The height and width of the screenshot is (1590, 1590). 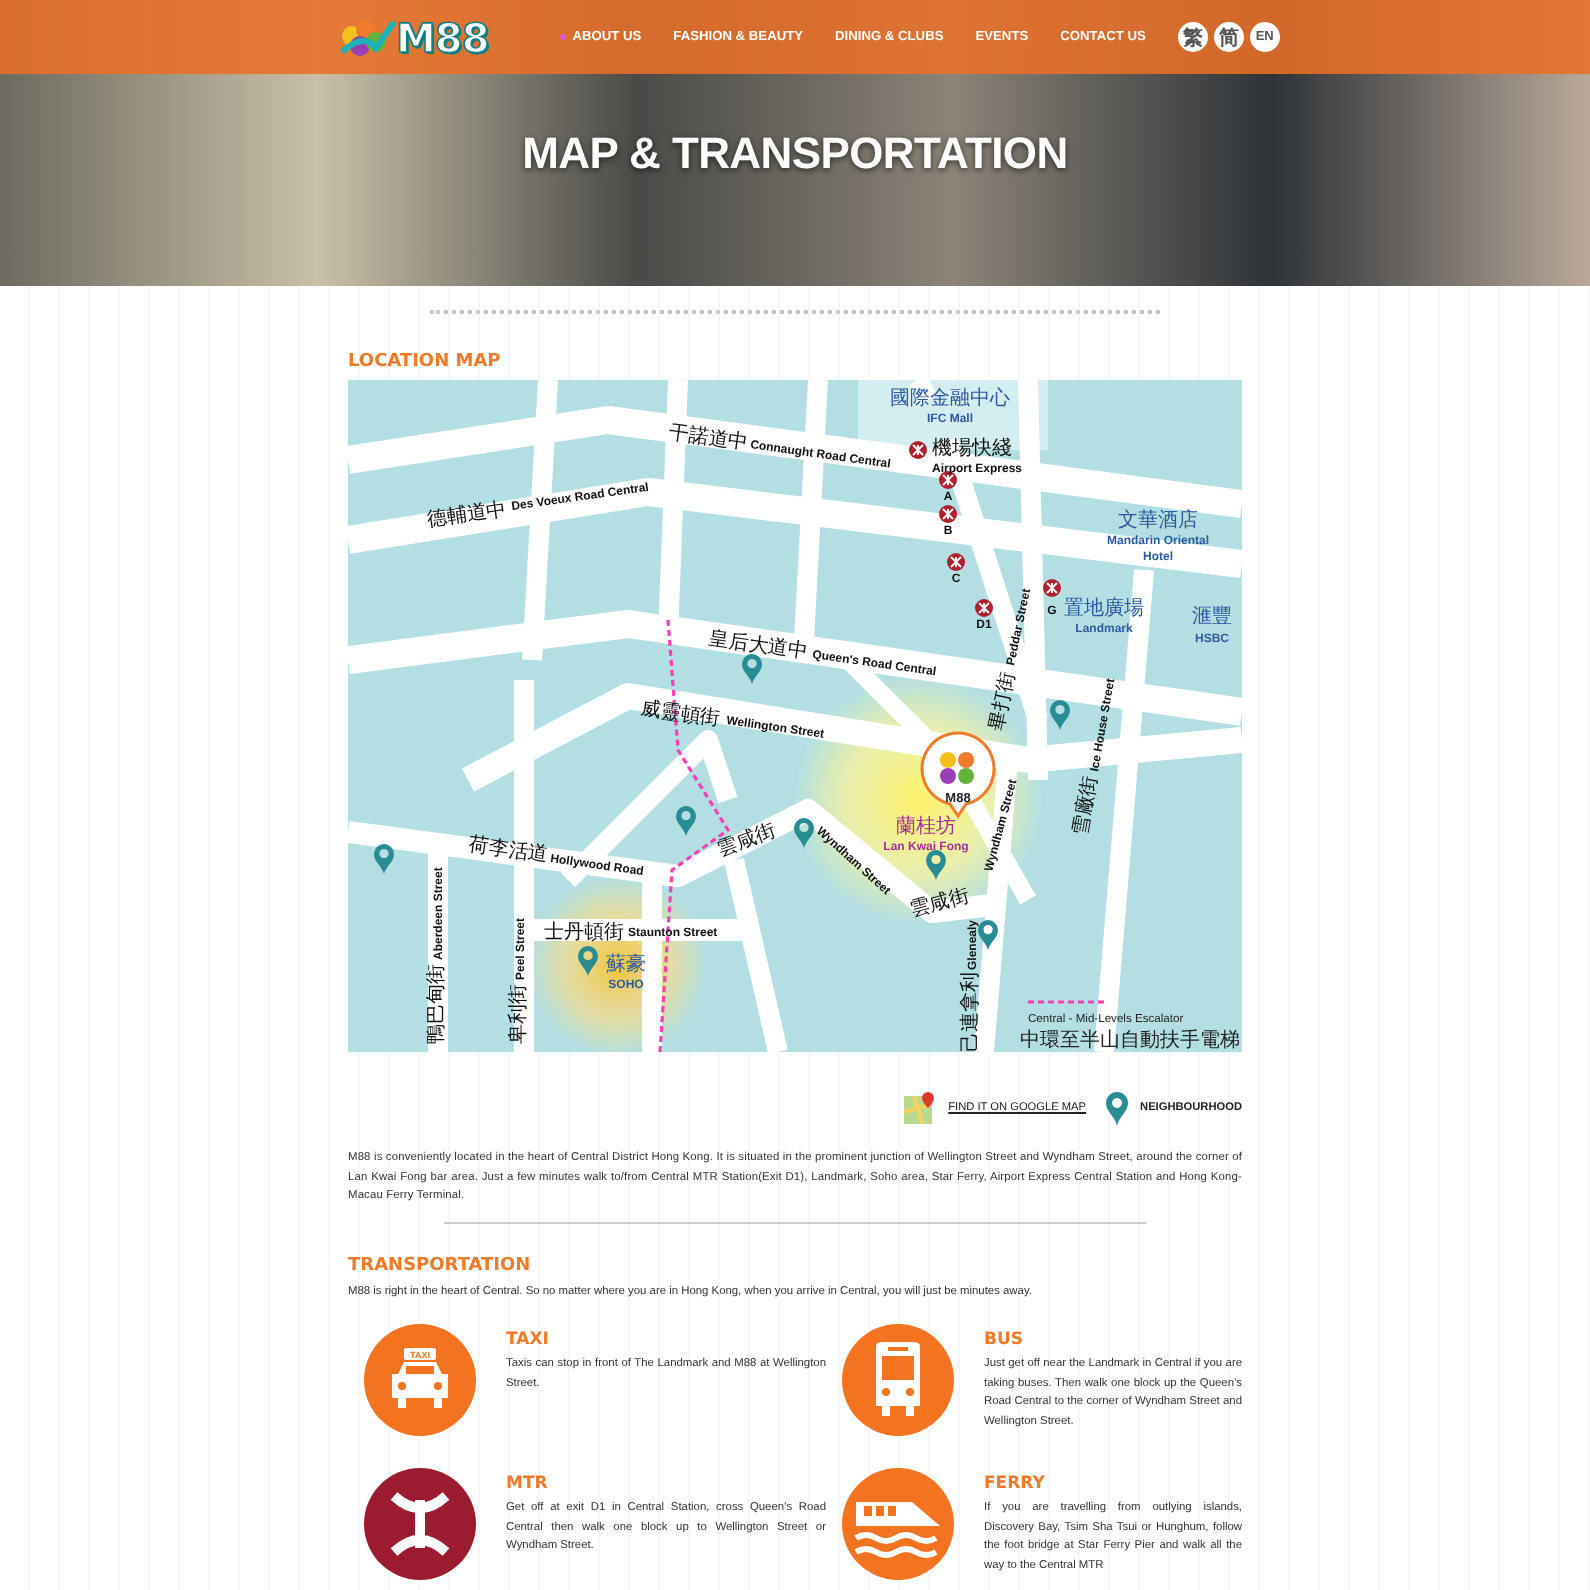 I want to click on escalator-legend-line, so click(x=1068, y=1002).